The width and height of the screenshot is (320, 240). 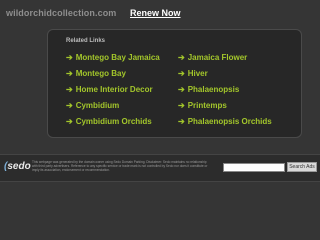 I want to click on header-bar: wildorchidcollection.com Renew Now, so click(x=160, y=11).